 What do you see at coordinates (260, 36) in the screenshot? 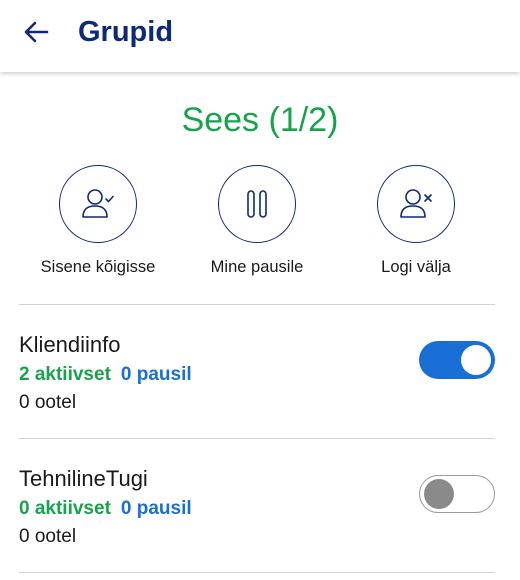
I see `app-header: Grupid` at bounding box center [260, 36].